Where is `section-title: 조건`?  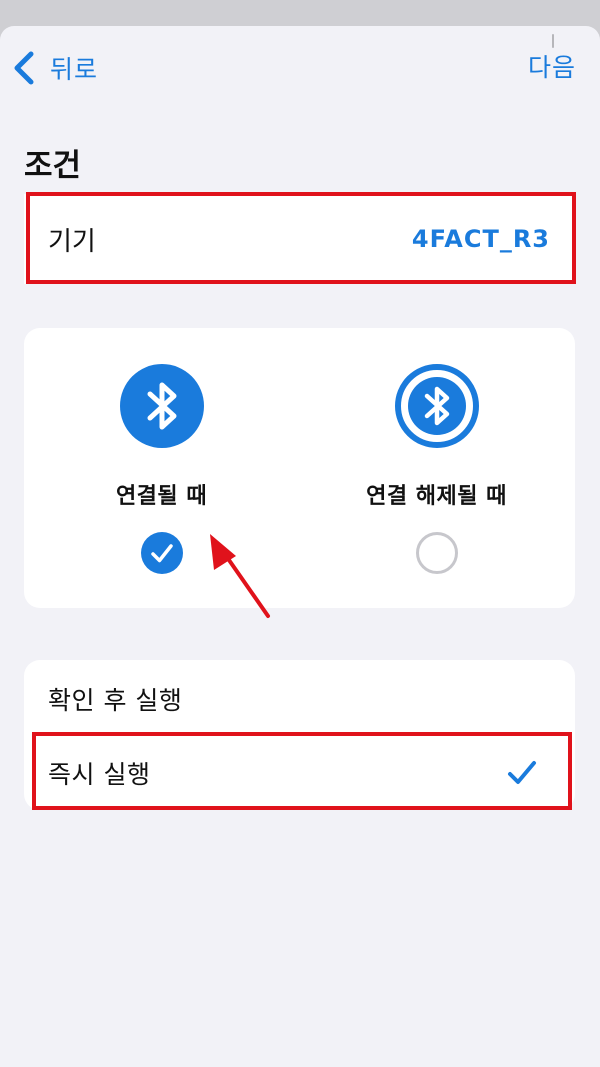 section-title: 조건 is located at coordinates (53, 166).